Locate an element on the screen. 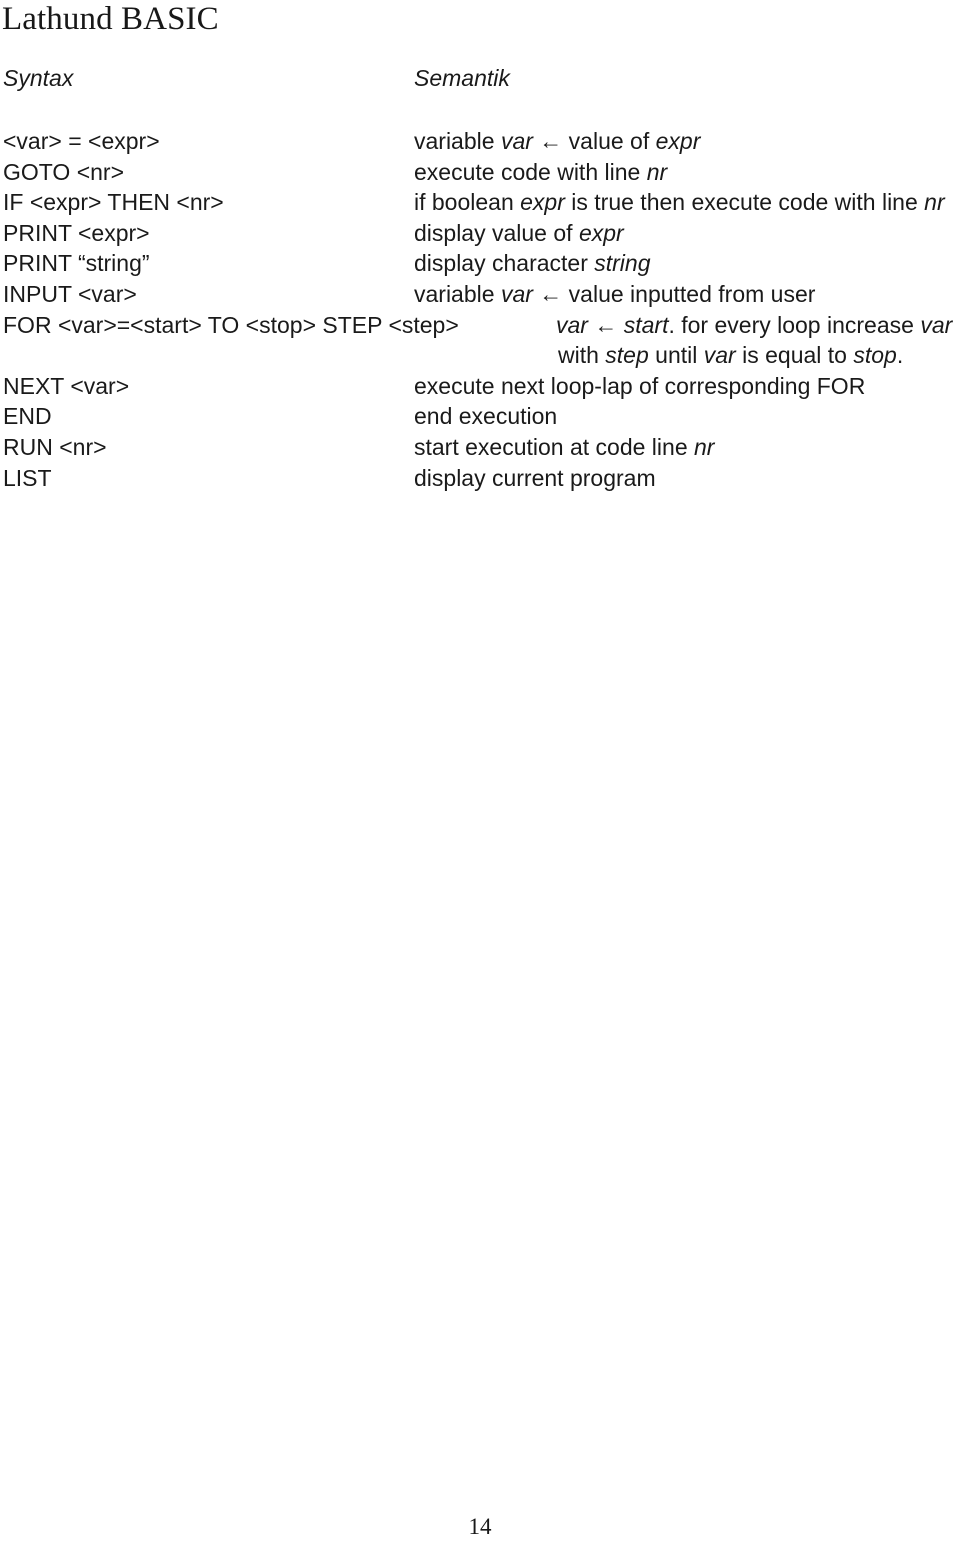  syntax-cell: FOR <var>=<start> TO <stop> STEP <step> is located at coordinates (231, 324).